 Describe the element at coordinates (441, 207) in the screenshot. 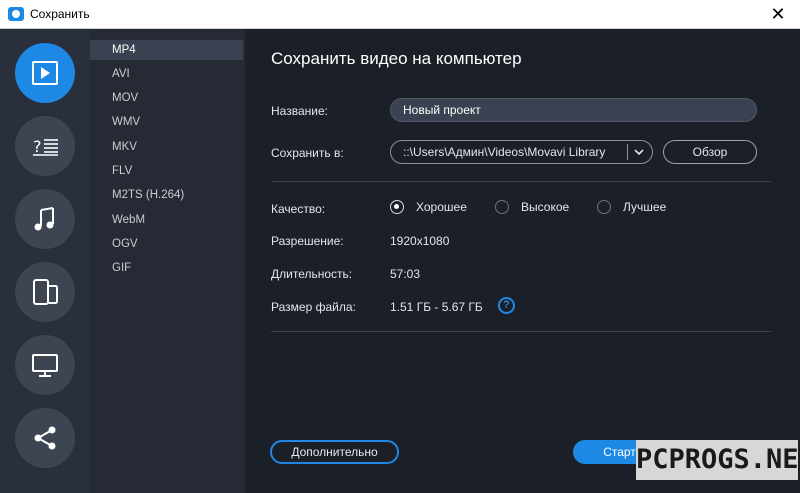

I see `quality-good-label: Хорошее` at that location.